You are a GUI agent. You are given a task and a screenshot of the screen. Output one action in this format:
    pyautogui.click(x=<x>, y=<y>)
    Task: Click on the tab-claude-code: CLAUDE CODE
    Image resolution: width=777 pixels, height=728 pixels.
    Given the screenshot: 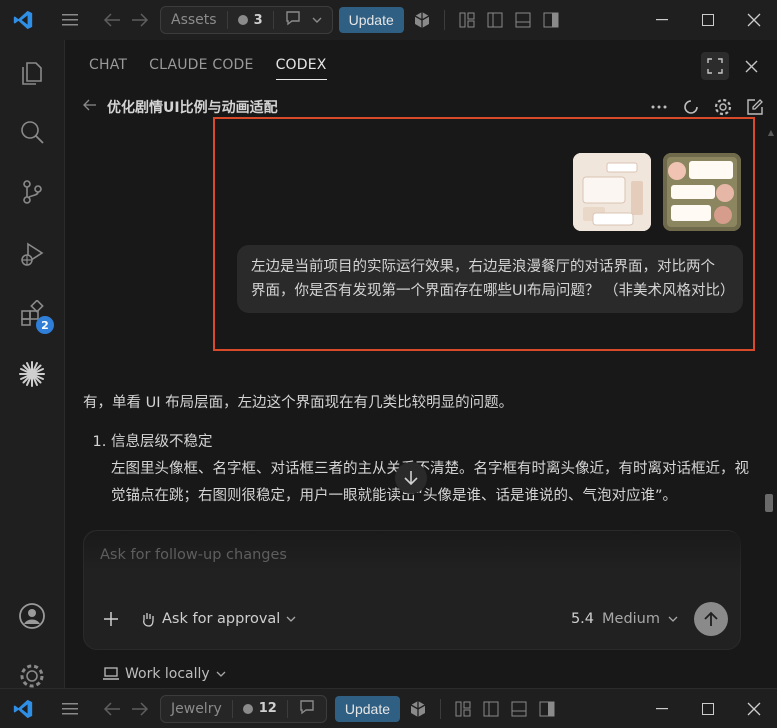 What is the action you would take?
    pyautogui.click(x=201, y=65)
    